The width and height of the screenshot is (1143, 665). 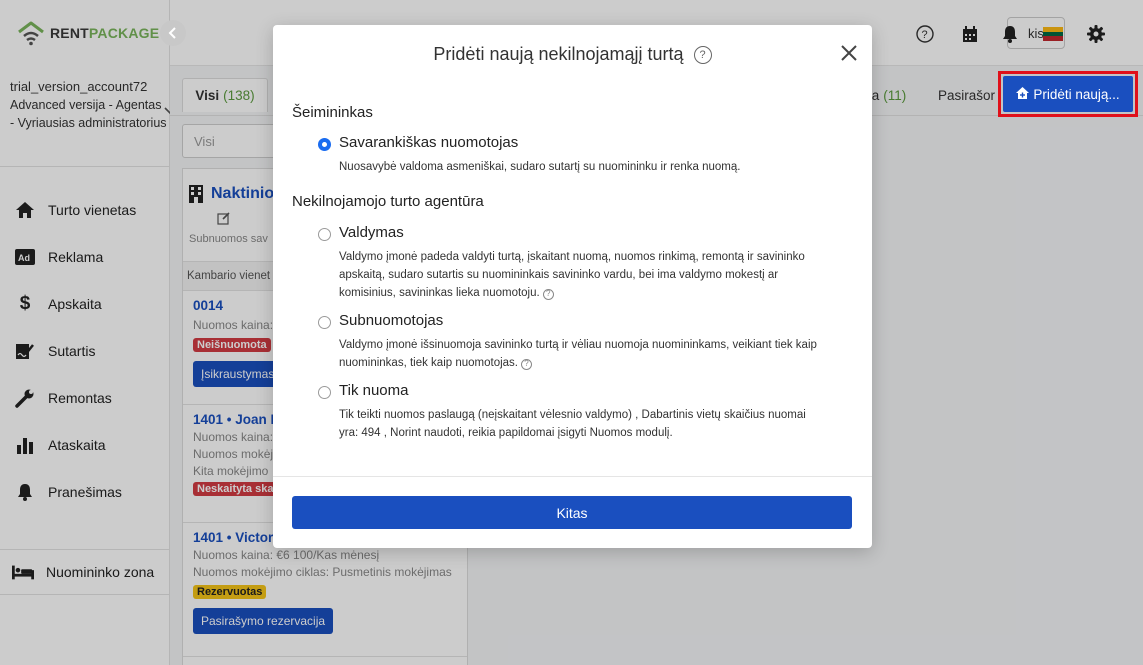 I want to click on collapse-sidebar-button, so click(x=173, y=33).